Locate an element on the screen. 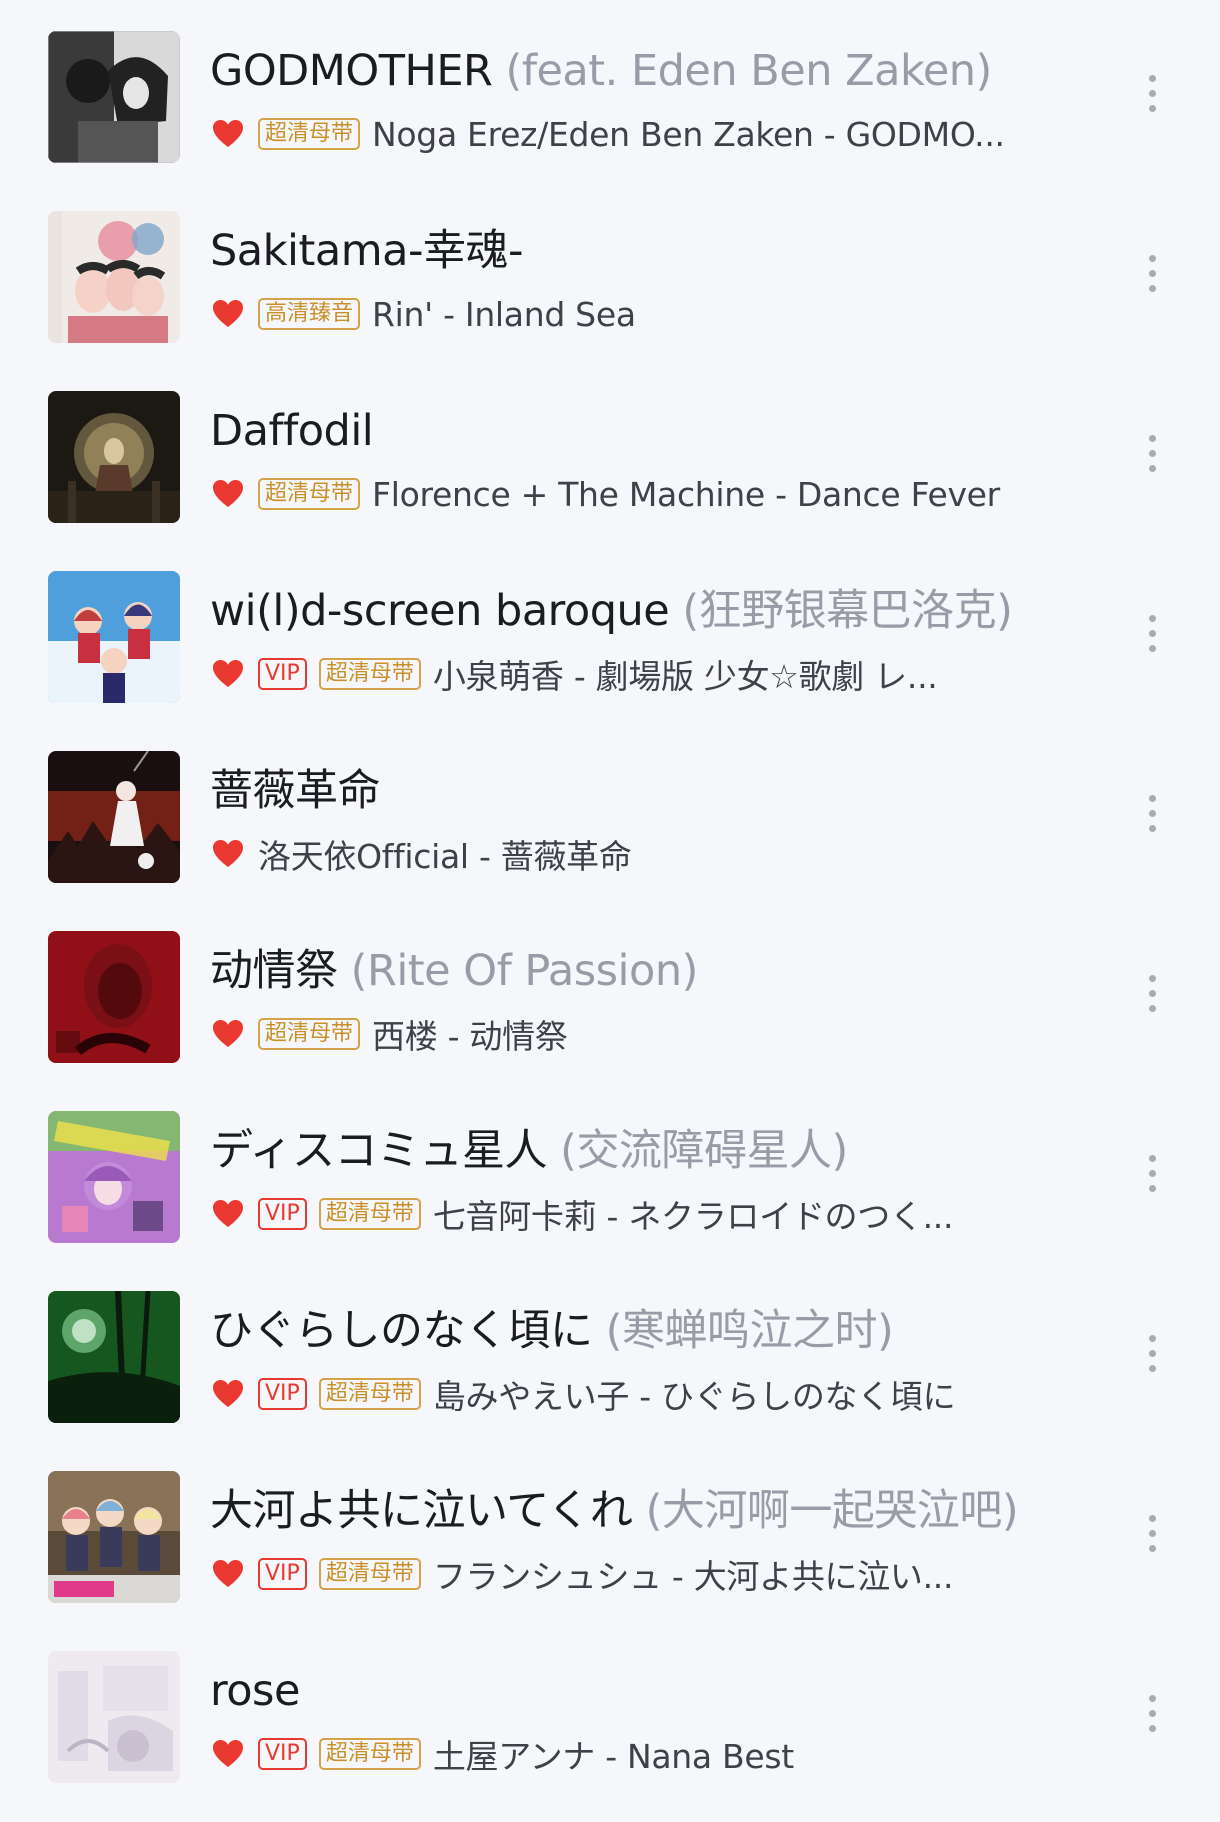 This screenshot has width=1220, height=1822. artist-album: 西楼 - 动情祭 is located at coordinates (470, 1036).